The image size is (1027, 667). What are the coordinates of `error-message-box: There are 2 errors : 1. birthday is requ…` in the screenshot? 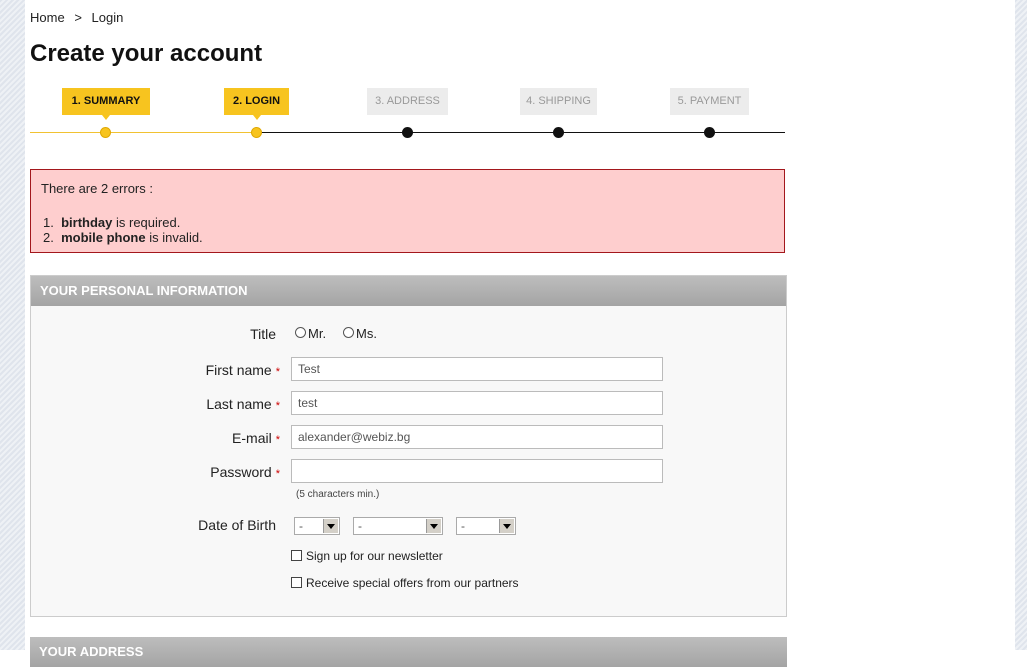 It's located at (407, 211).